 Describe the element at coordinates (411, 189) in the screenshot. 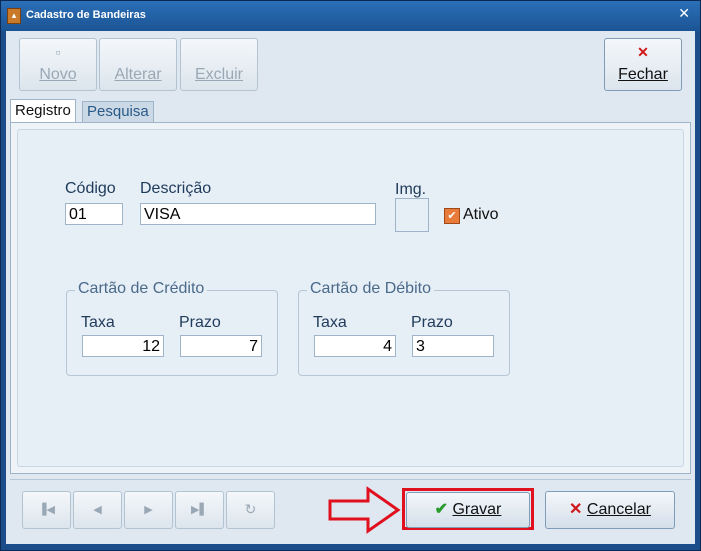

I see `img-label: Img.` at that location.